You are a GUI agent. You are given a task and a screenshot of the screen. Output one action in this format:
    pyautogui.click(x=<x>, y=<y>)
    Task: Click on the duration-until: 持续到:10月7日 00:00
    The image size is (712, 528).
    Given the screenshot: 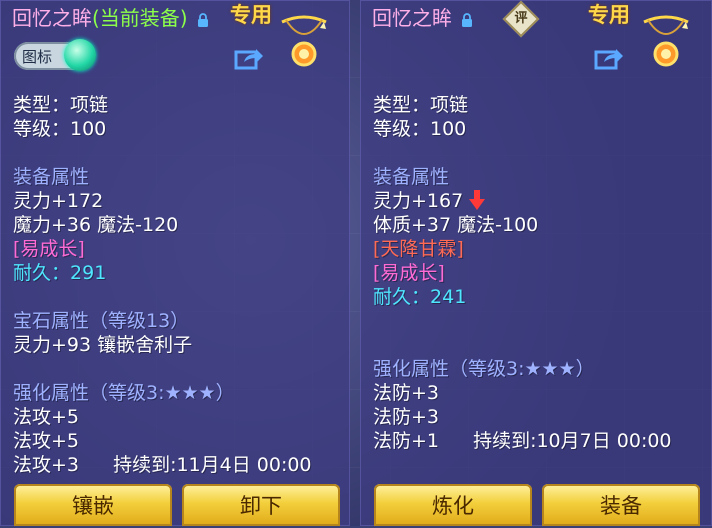 What is the action you would take?
    pyautogui.click(x=572, y=441)
    